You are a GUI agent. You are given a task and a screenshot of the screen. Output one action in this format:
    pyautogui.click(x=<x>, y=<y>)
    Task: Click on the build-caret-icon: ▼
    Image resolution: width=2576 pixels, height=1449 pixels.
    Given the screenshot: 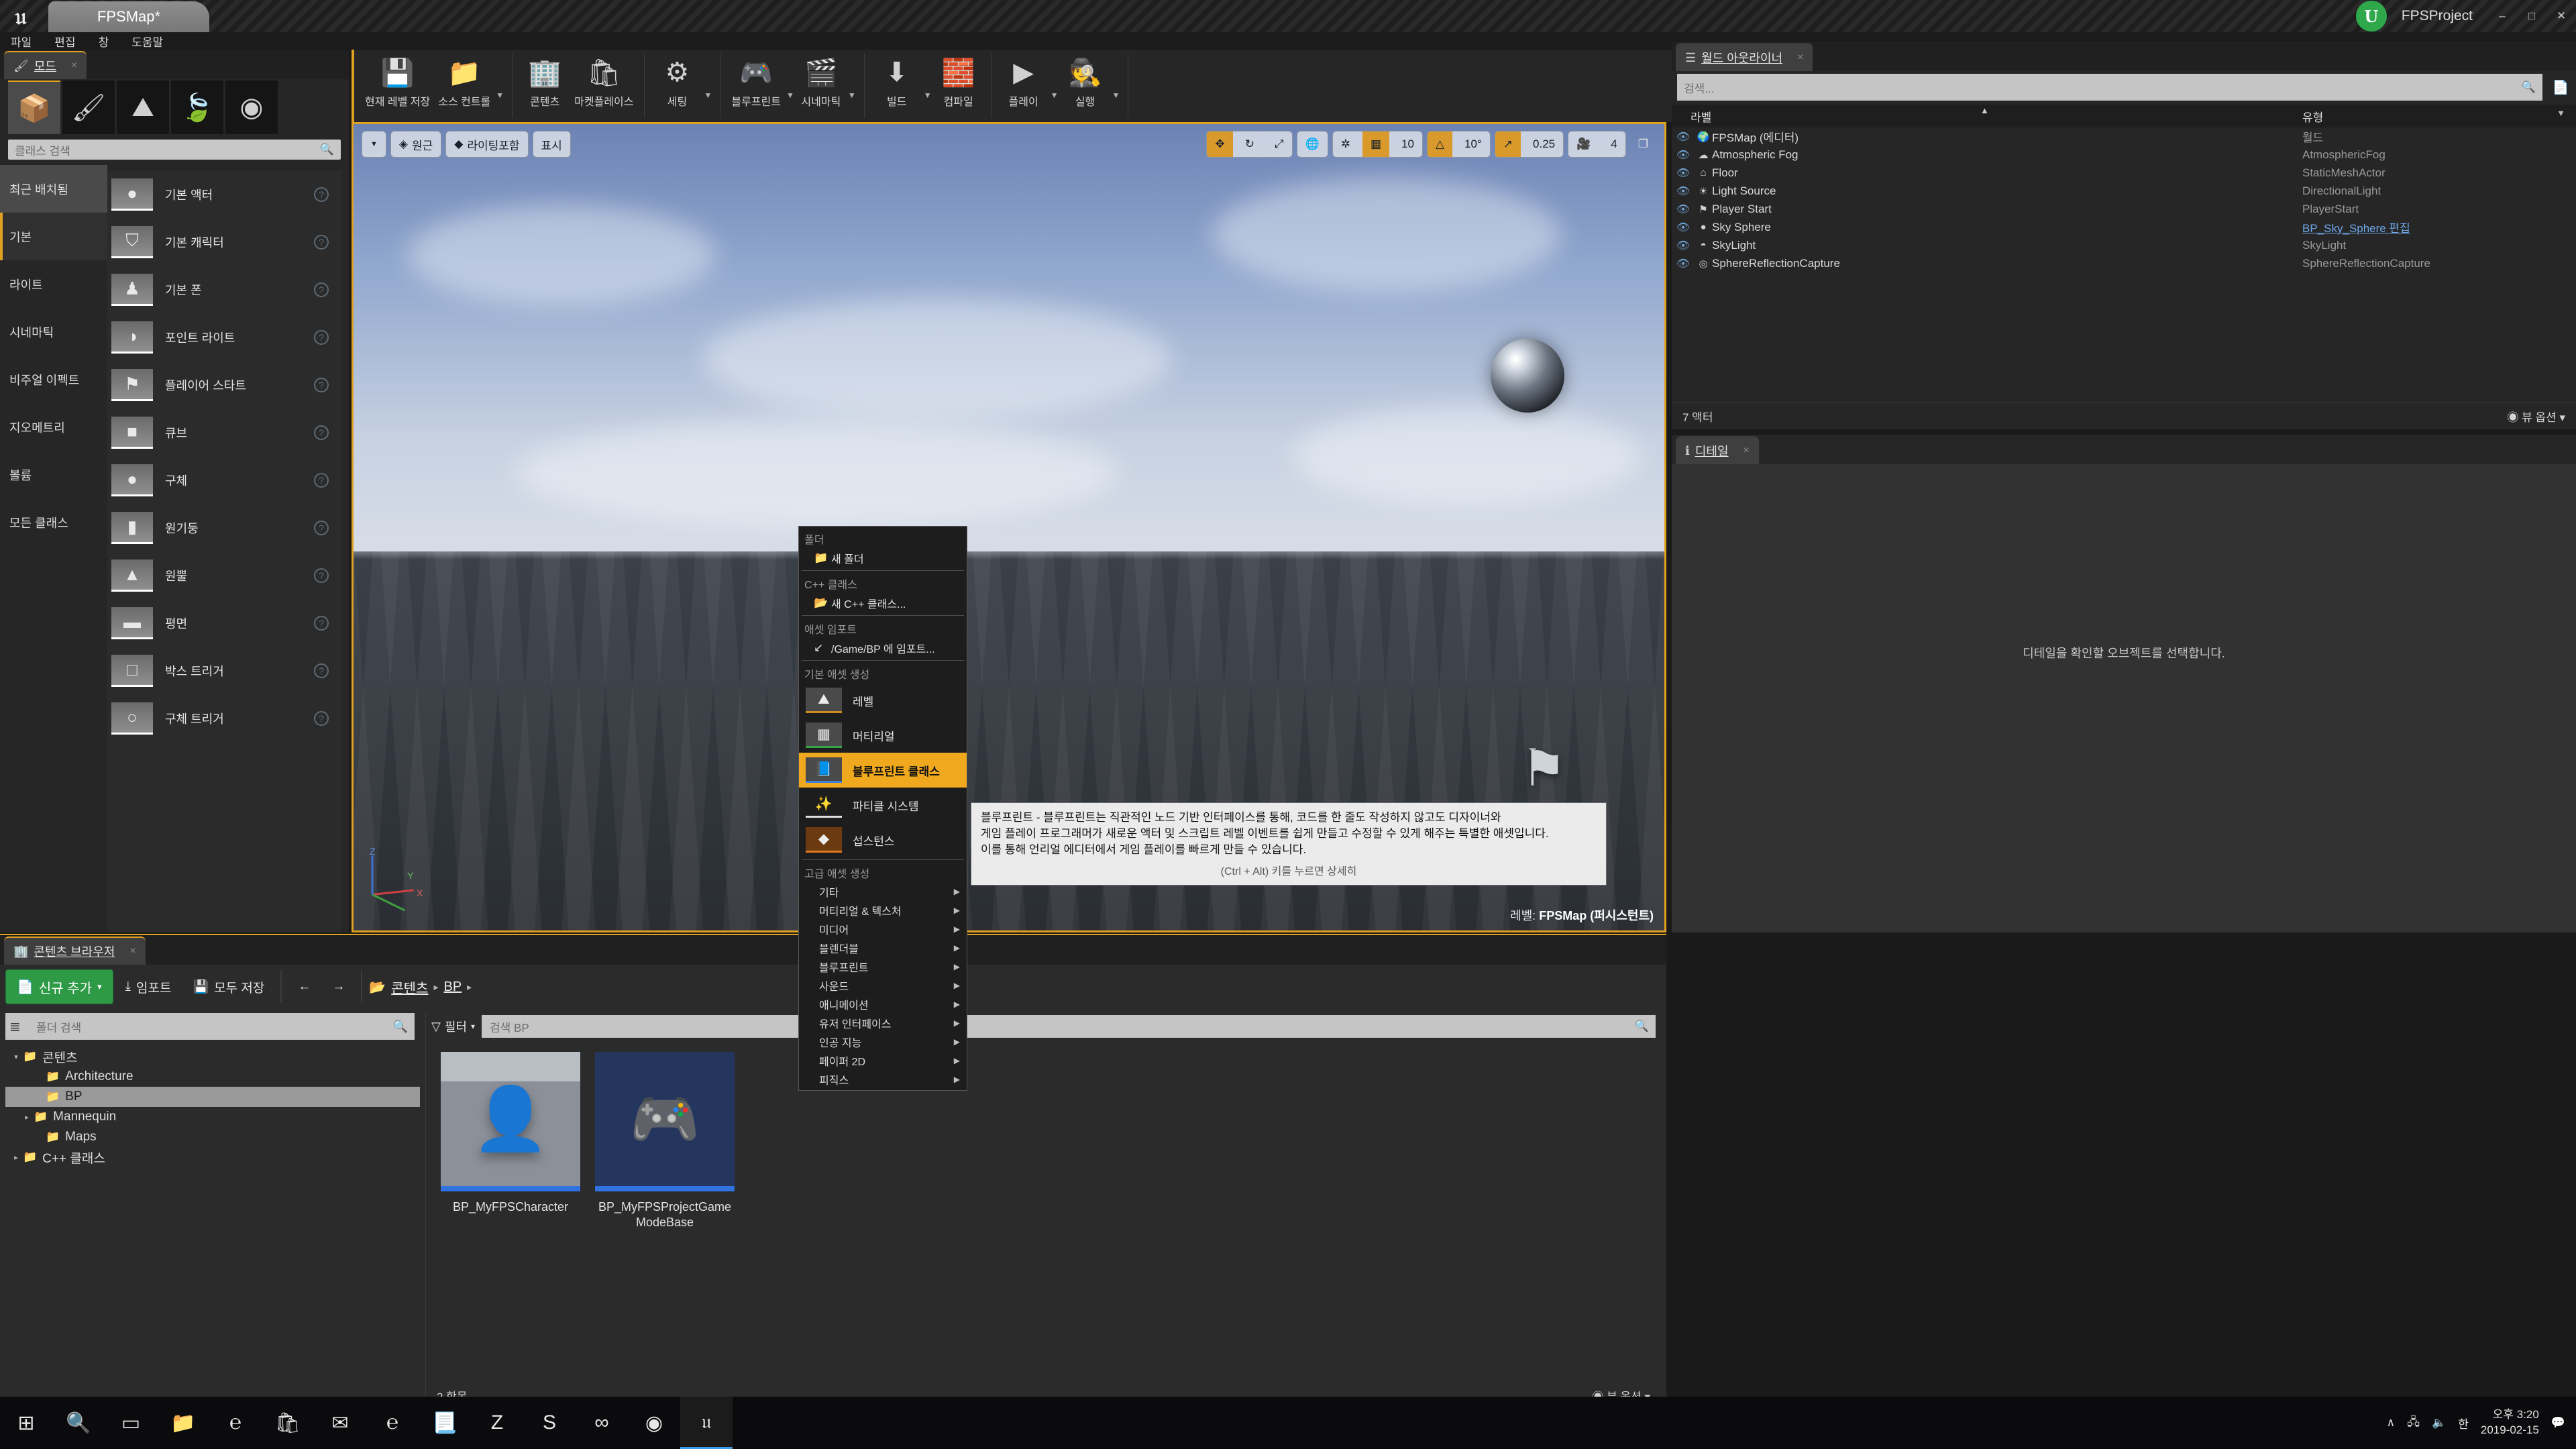 What is the action you would take?
    pyautogui.click(x=928, y=86)
    